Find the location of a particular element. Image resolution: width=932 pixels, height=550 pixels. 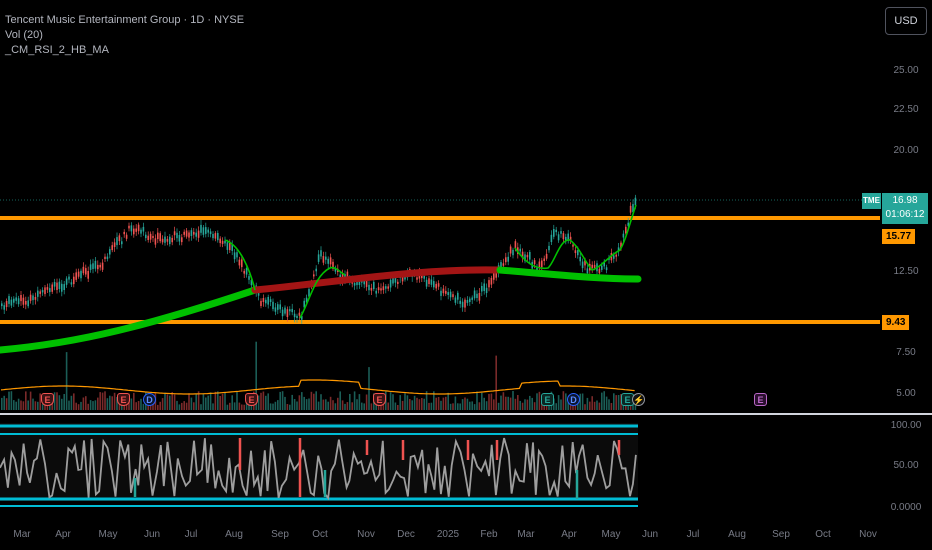

pane-divider is located at coordinates (466, 414).